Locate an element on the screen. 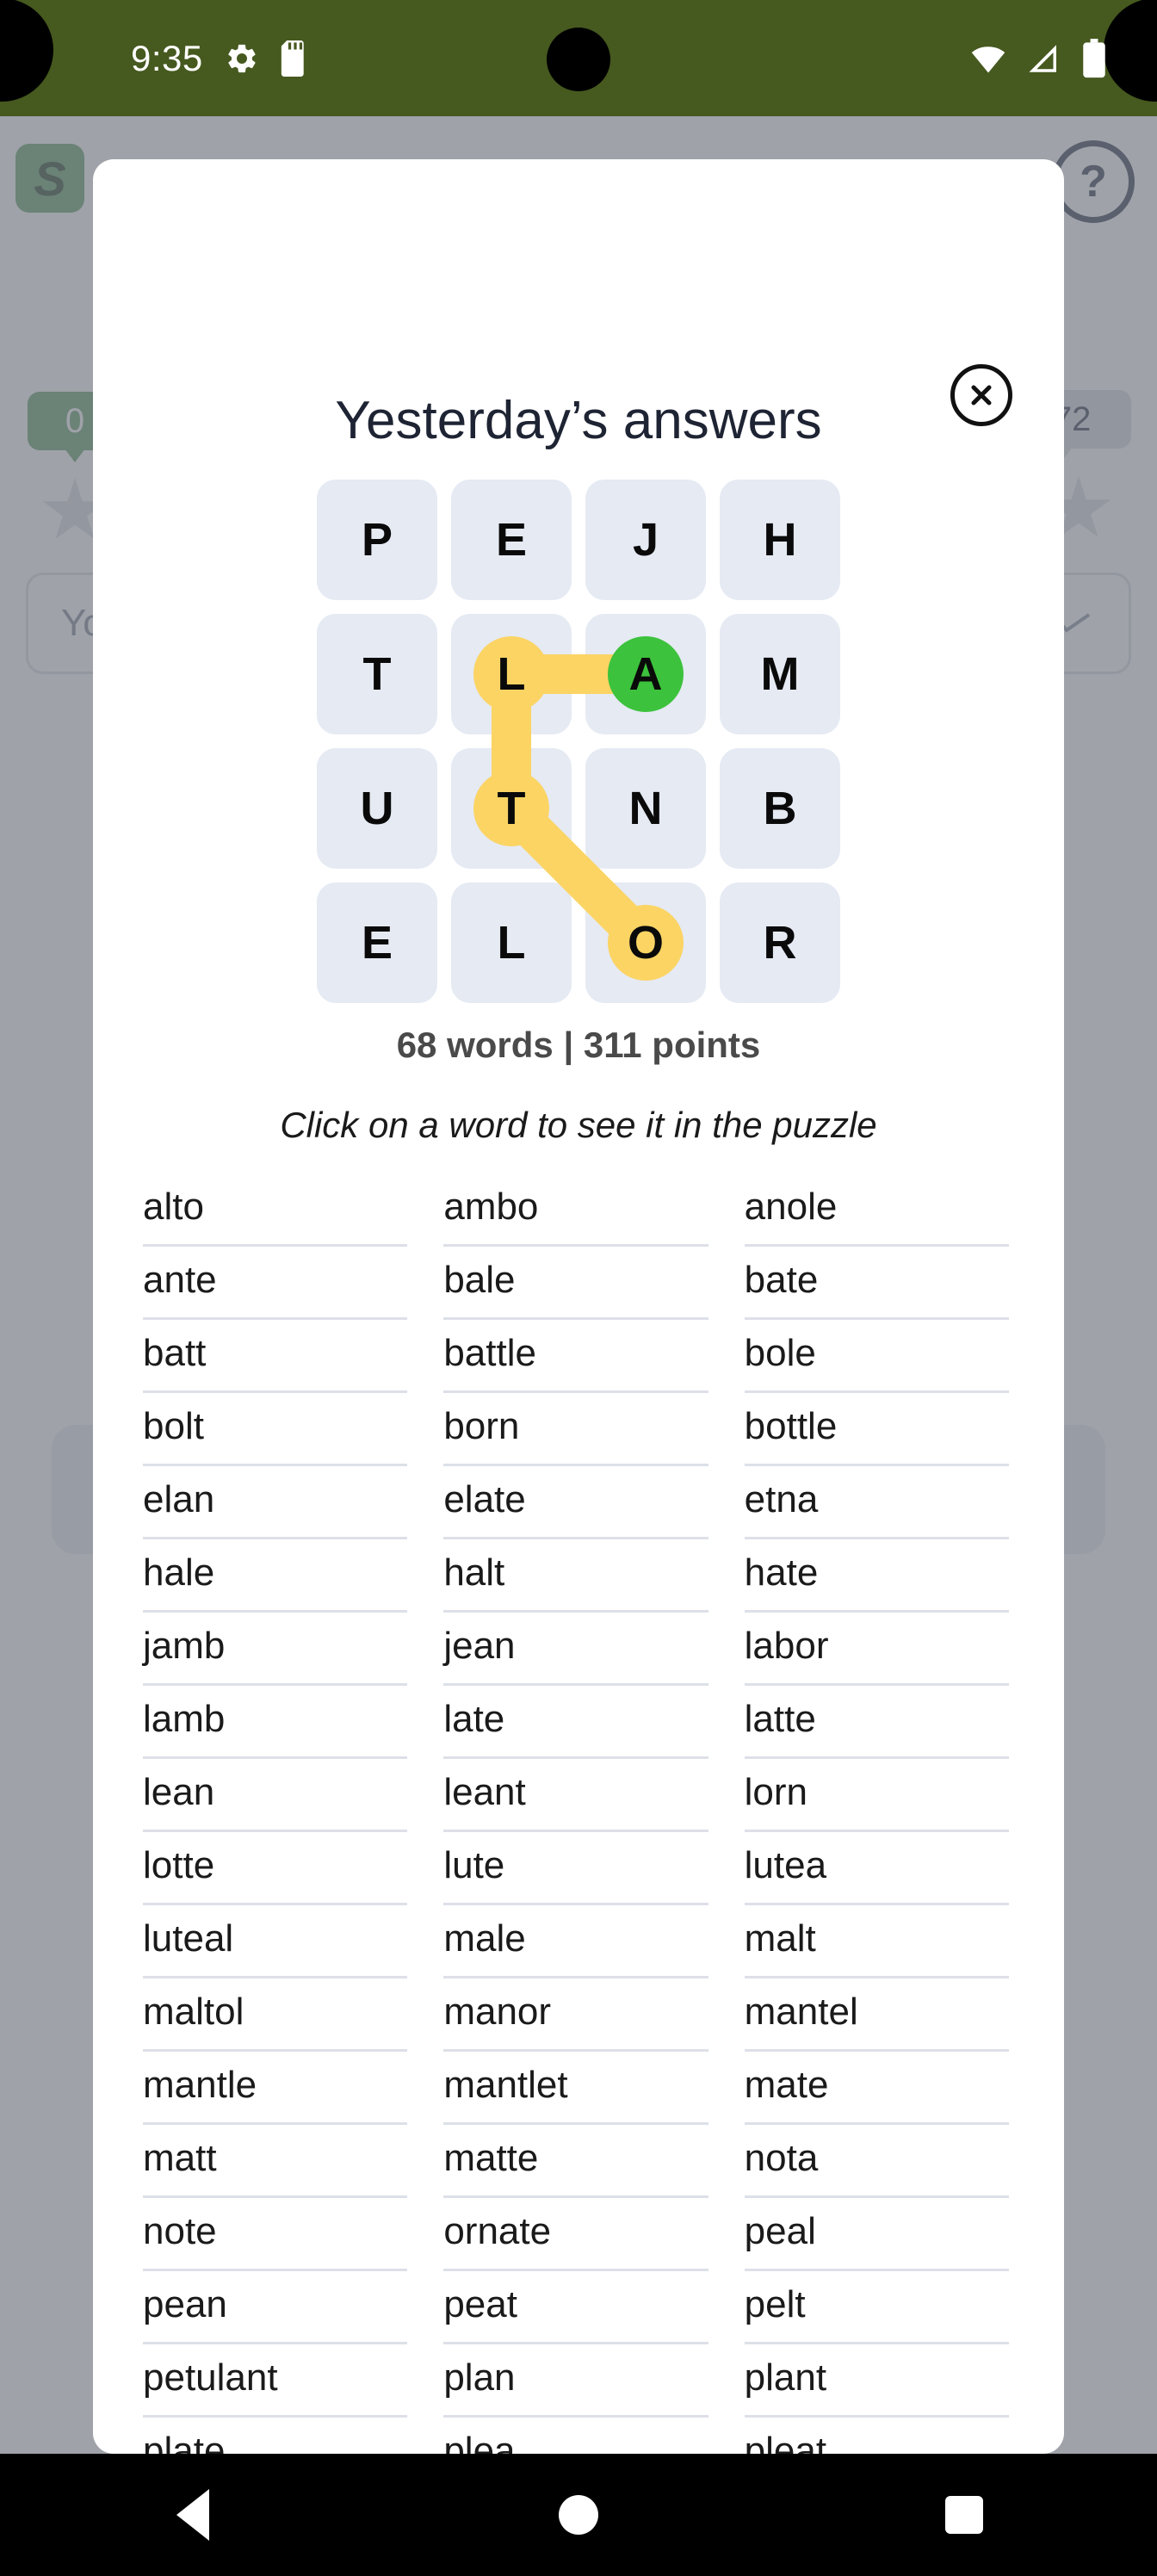  word-item-bottle: bottle is located at coordinates (880, 1429).